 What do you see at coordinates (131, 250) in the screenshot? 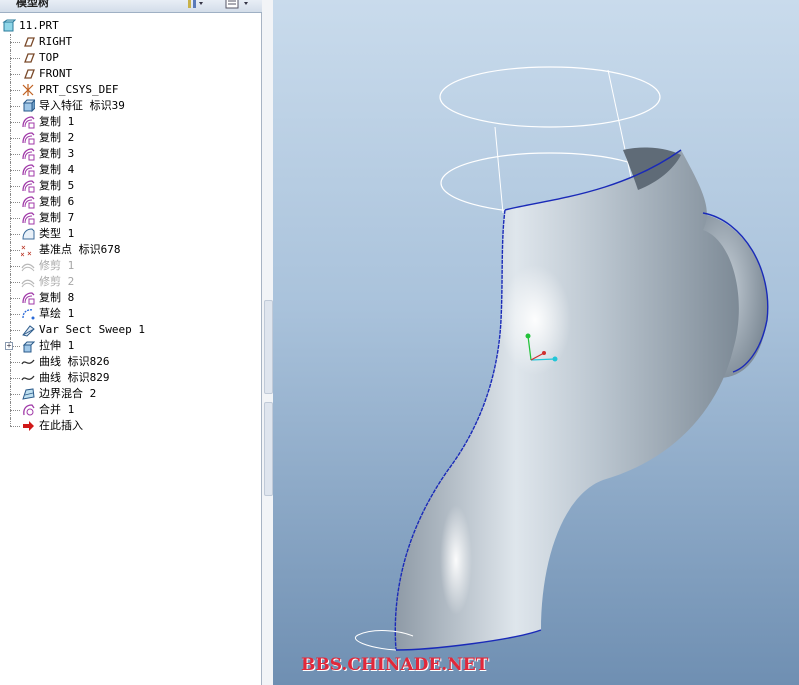
I see `tree-item: × × × 基准点 标识678` at bounding box center [131, 250].